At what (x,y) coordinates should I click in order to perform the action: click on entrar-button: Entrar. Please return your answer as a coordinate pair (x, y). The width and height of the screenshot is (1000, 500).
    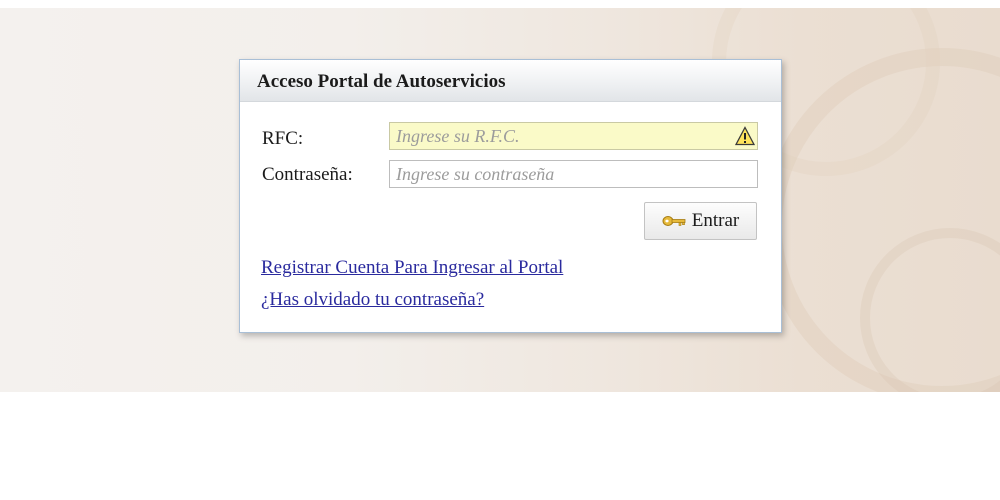
    Looking at the image, I should click on (700, 221).